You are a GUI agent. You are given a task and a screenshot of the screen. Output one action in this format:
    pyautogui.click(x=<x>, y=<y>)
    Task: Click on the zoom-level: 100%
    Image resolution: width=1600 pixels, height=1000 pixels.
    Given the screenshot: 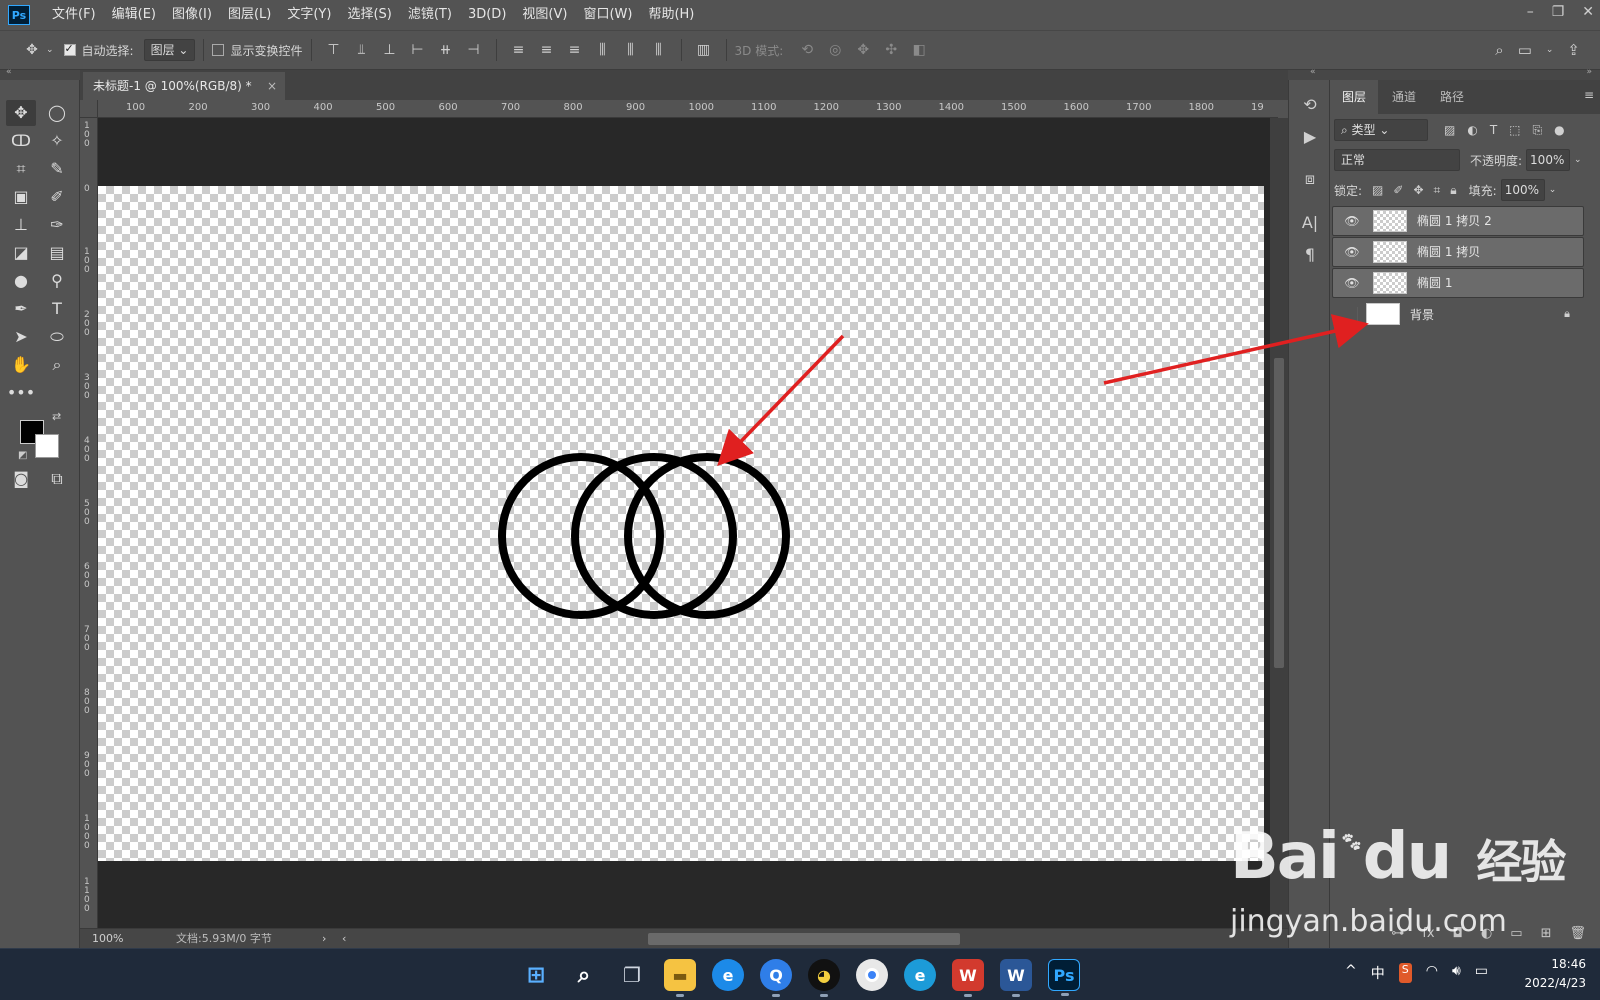 What is the action you would take?
    pyautogui.click(x=107, y=938)
    